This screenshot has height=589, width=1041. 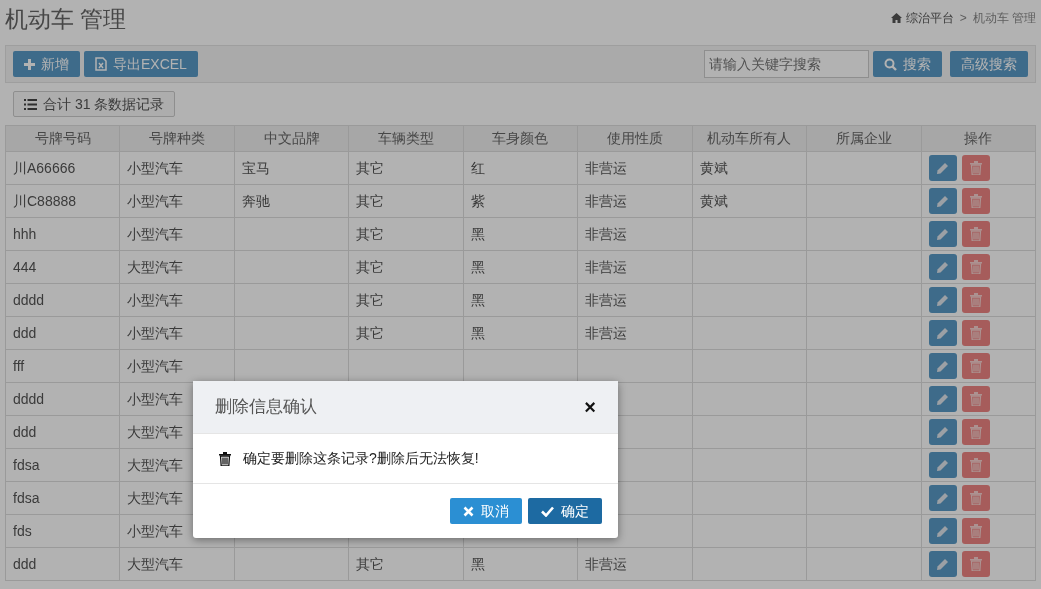 I want to click on table-cell: 444, so click(x=62, y=267).